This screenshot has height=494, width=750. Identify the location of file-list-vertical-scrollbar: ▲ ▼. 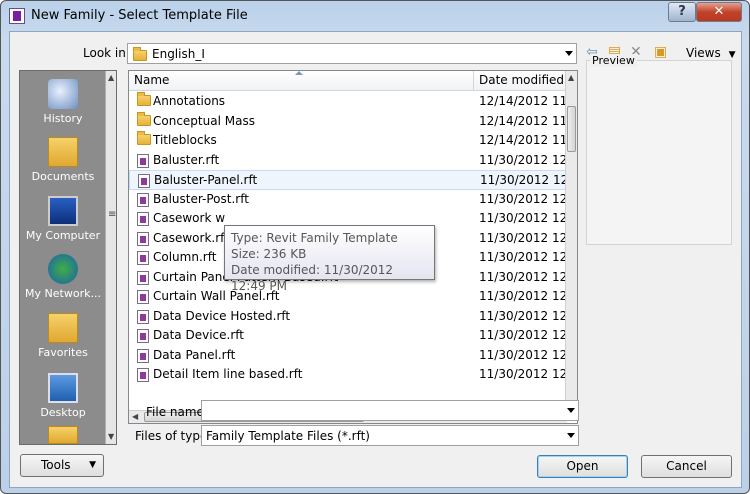
(571, 241).